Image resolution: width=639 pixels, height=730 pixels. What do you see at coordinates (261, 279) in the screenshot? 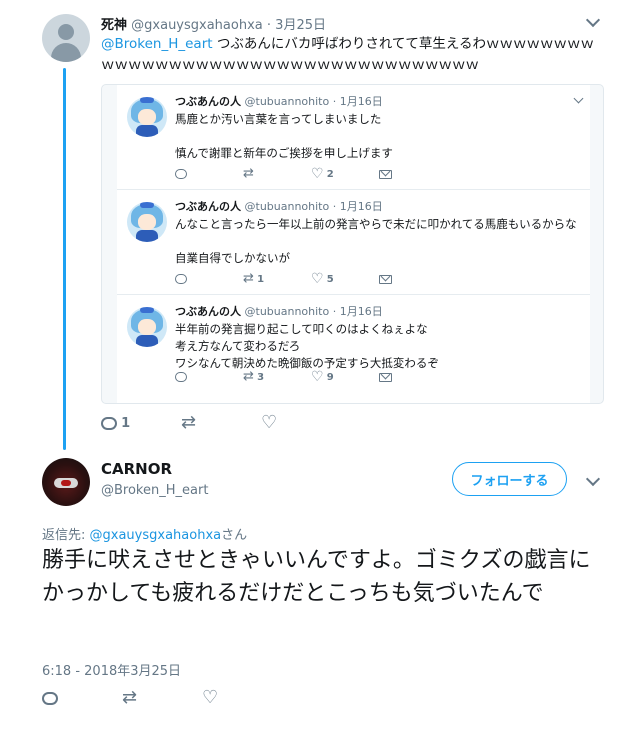
I see `retweet-count: 1` at bounding box center [261, 279].